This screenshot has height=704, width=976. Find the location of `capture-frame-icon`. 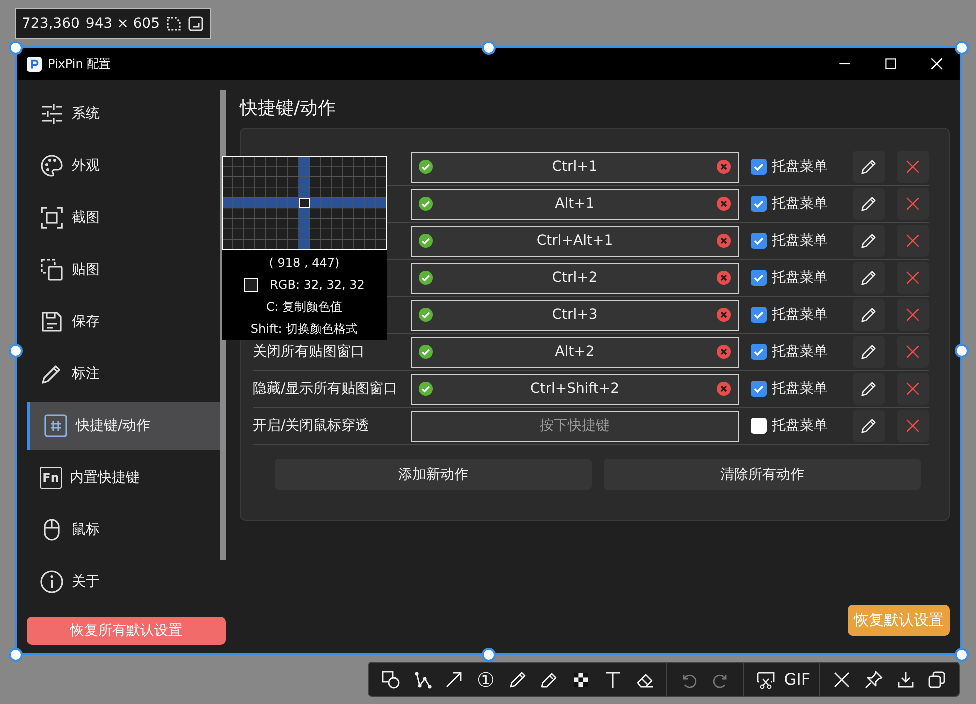

capture-frame-icon is located at coordinates (52, 218).